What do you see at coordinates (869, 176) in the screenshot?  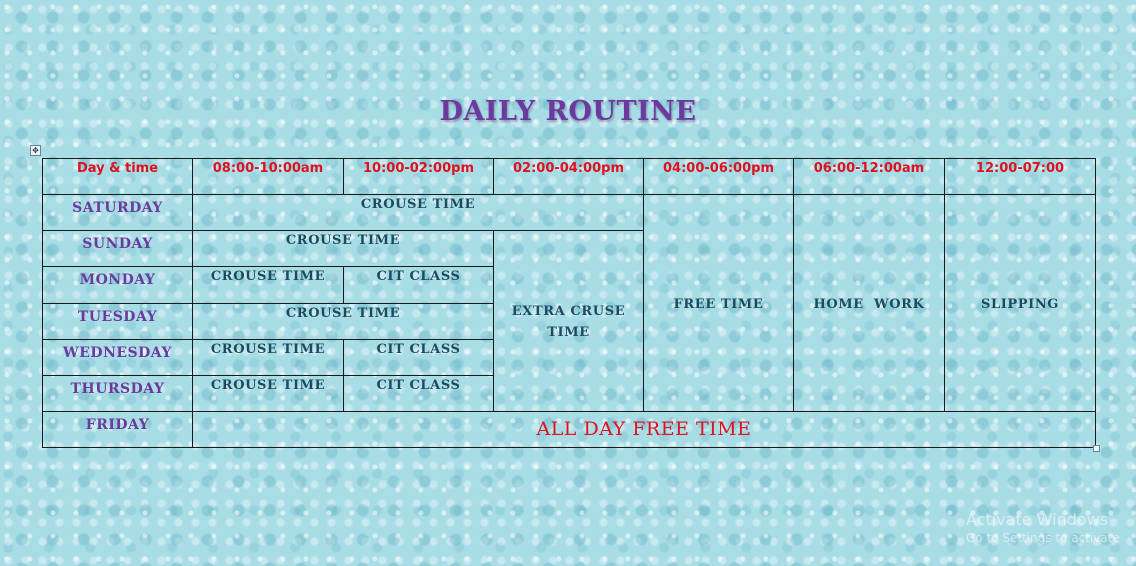 I see `header-slot-5: 06:00-12:00am` at bounding box center [869, 176].